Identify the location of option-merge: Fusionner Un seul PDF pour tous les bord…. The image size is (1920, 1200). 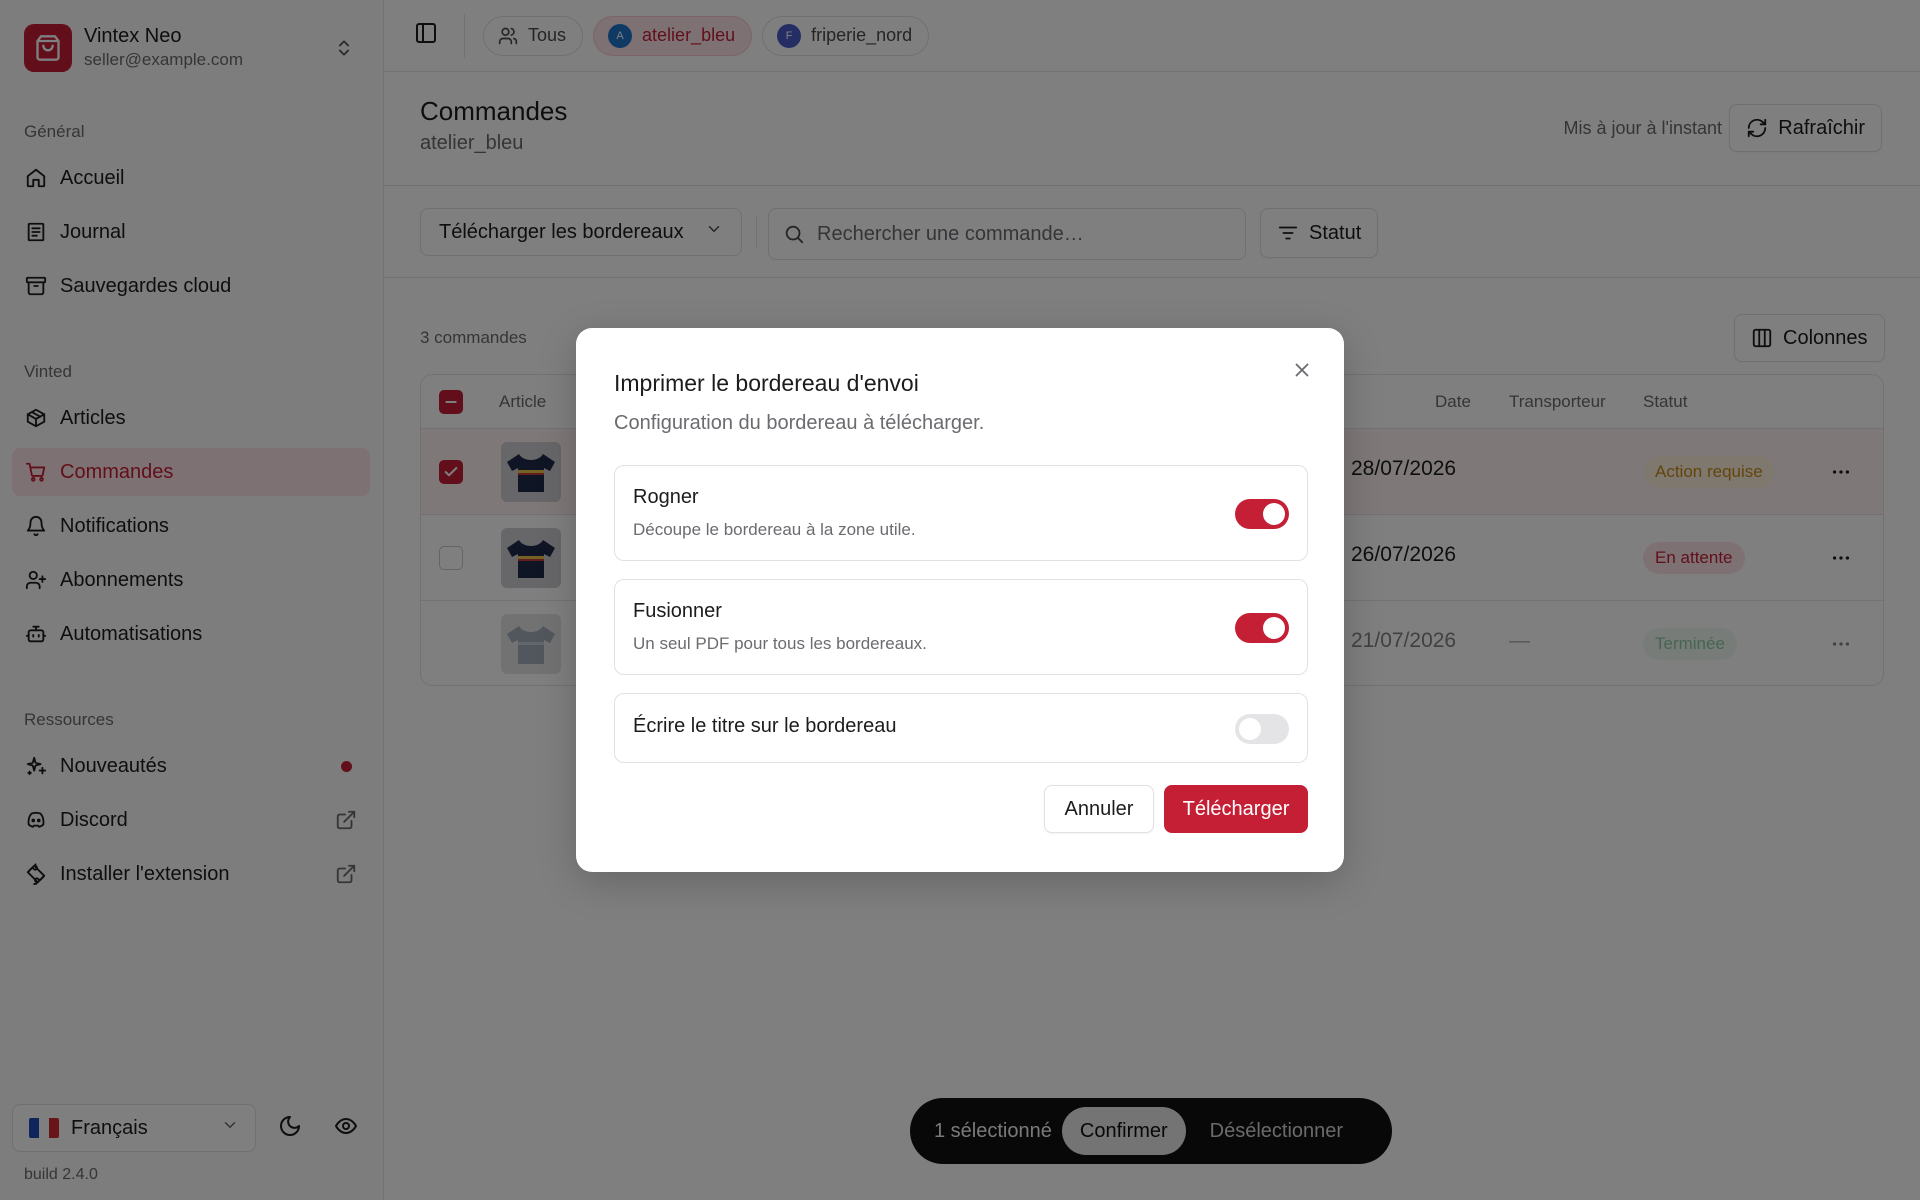
(961, 627).